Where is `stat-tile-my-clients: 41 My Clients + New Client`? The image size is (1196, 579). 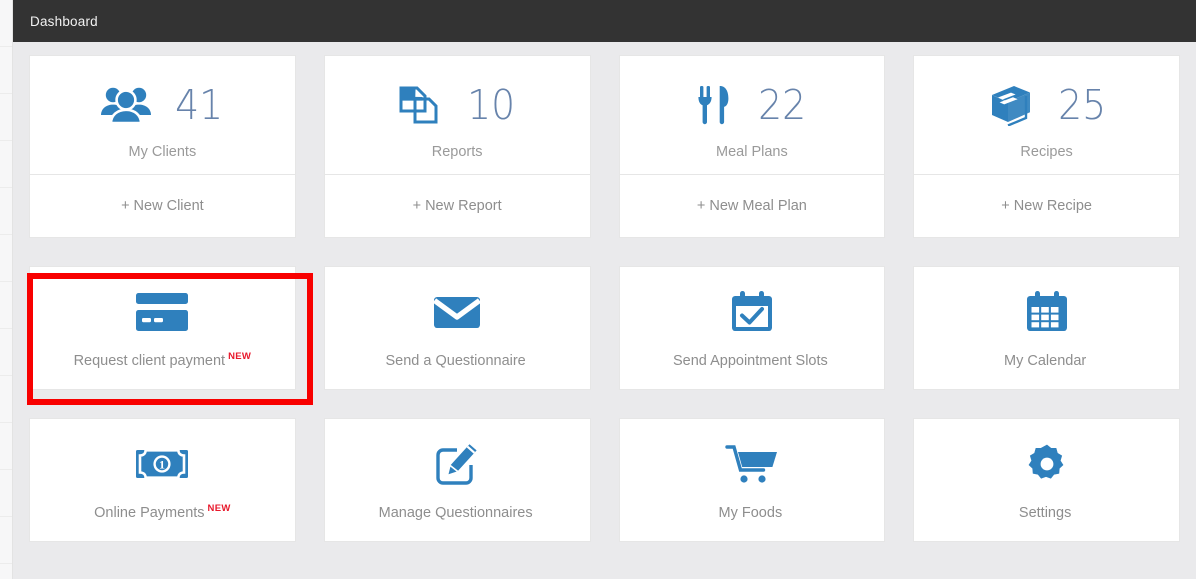 stat-tile-my-clients: 41 My Clients + New Client is located at coordinates (162, 146).